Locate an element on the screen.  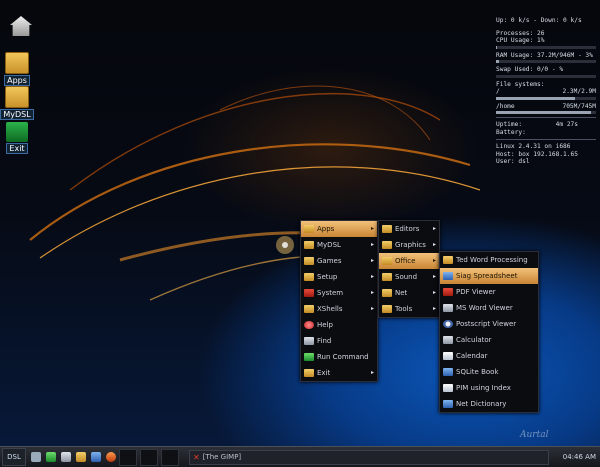
desktop-icon-mydsl: MyDSL is located at coordinates (17, 103).